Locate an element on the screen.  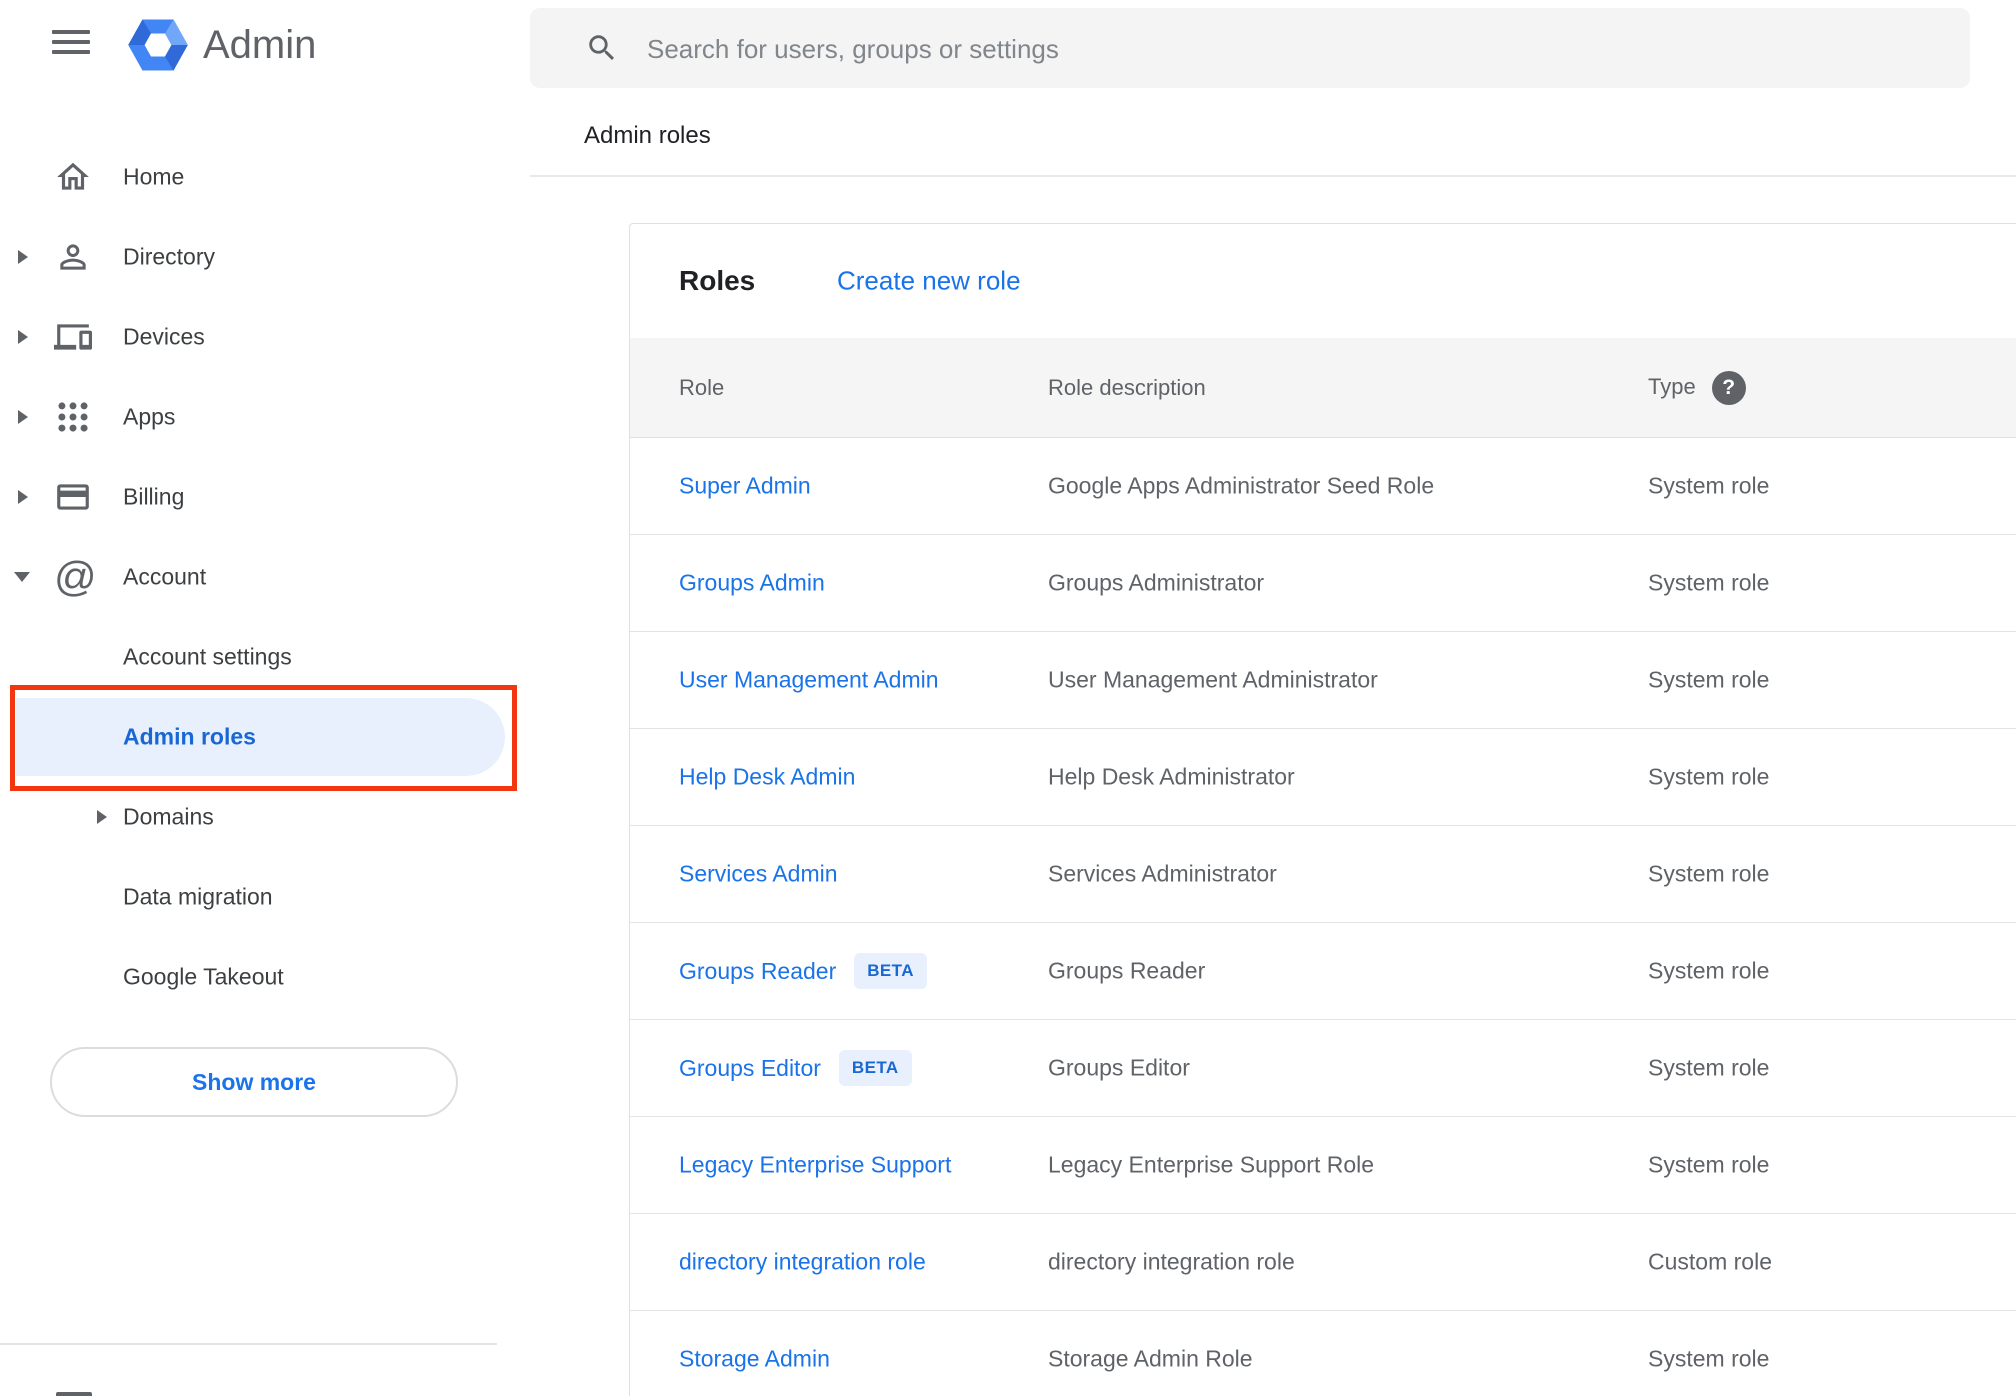
sidebar-brand: Admin is located at coordinates (248, 45).